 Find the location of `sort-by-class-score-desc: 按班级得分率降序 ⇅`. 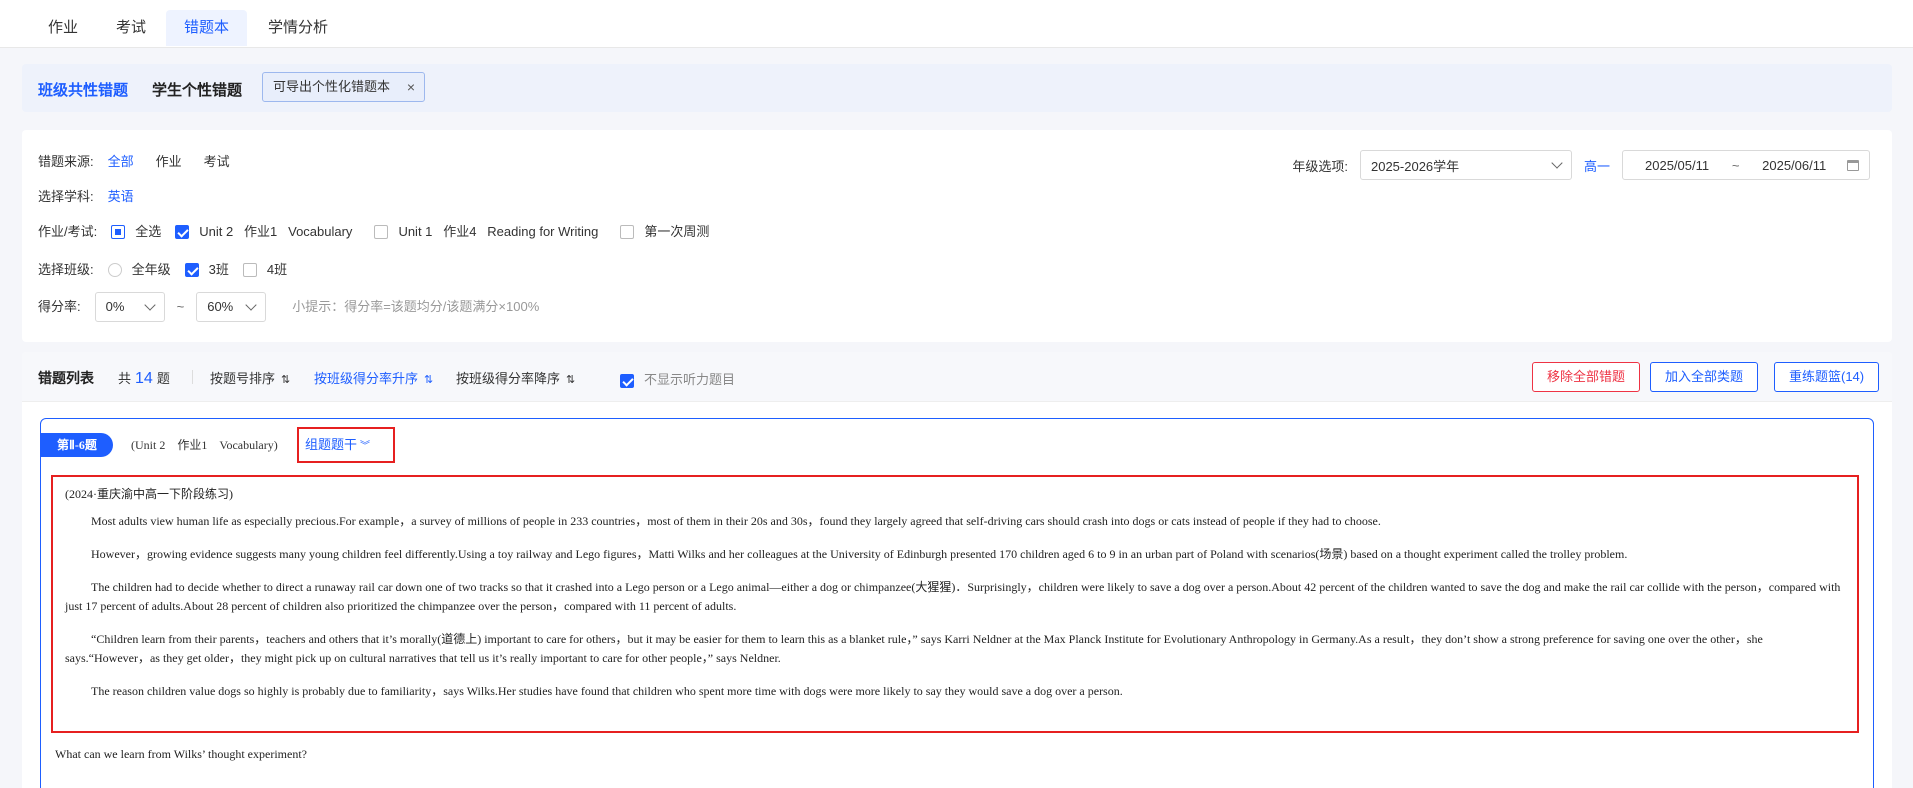

sort-by-class-score-desc: 按班级得分率降序 ⇅ is located at coordinates (515, 377).